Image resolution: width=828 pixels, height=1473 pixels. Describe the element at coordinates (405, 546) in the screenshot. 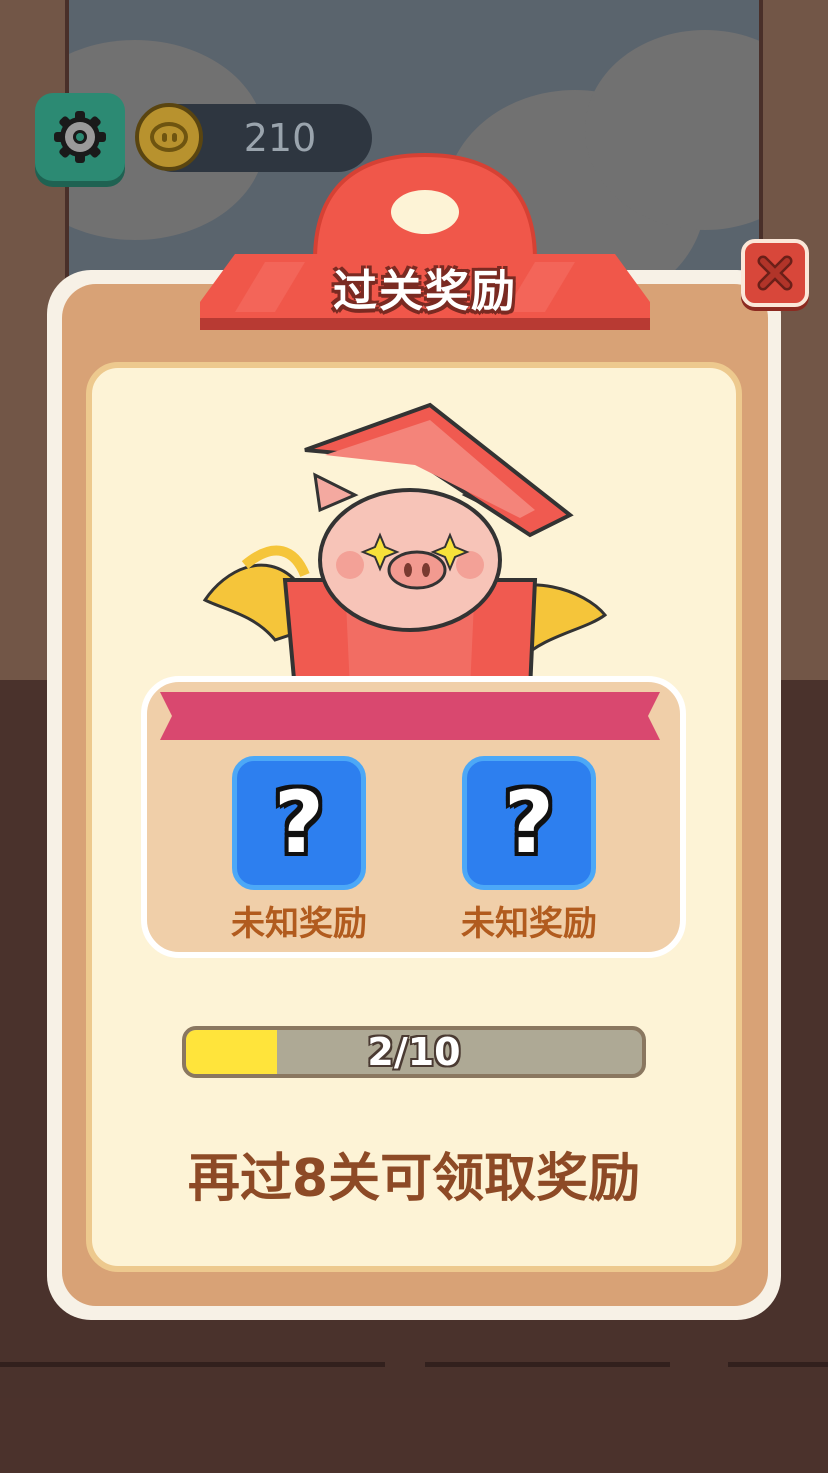

I see `gift-box-pig-illustration` at that location.